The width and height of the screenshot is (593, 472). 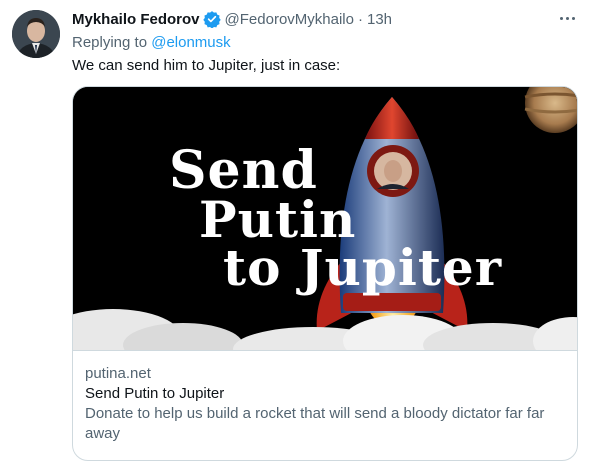 I want to click on mention-link: @elonmusk, so click(x=190, y=42).